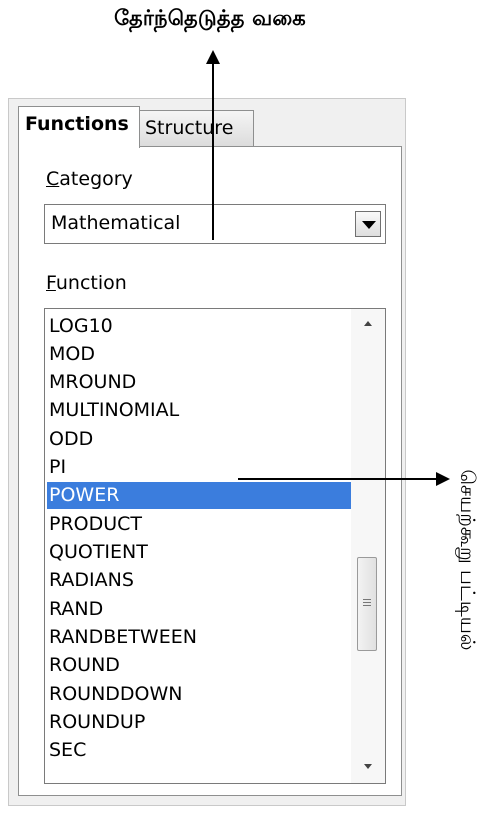  I want to click on category-label: Category, so click(89, 179).